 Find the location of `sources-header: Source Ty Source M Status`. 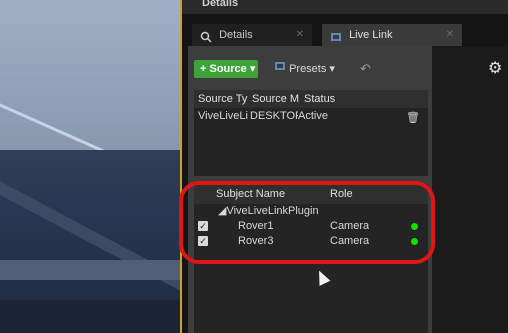

sources-header: Source Ty Source M Status is located at coordinates (311, 99).